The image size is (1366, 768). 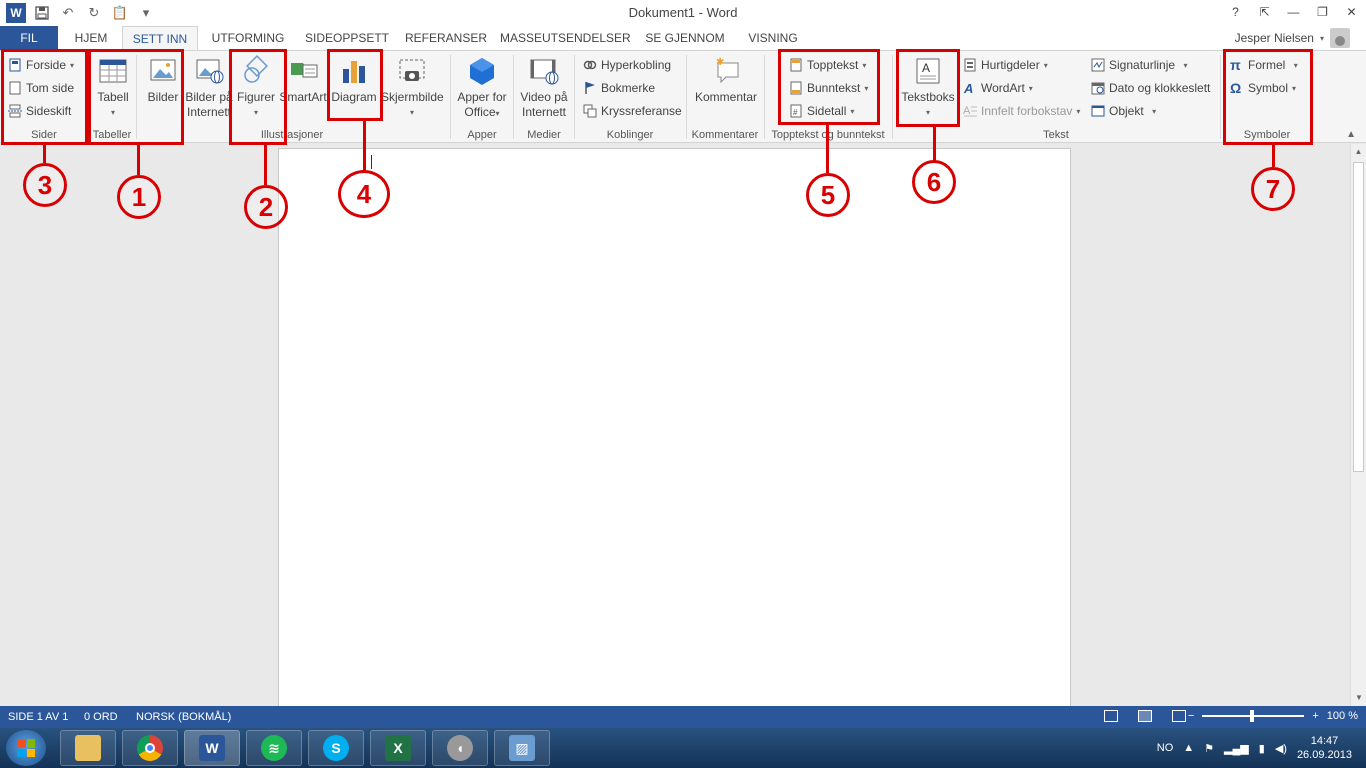 I want to click on chevron-down-icon: ▾, so click(x=1321, y=38).